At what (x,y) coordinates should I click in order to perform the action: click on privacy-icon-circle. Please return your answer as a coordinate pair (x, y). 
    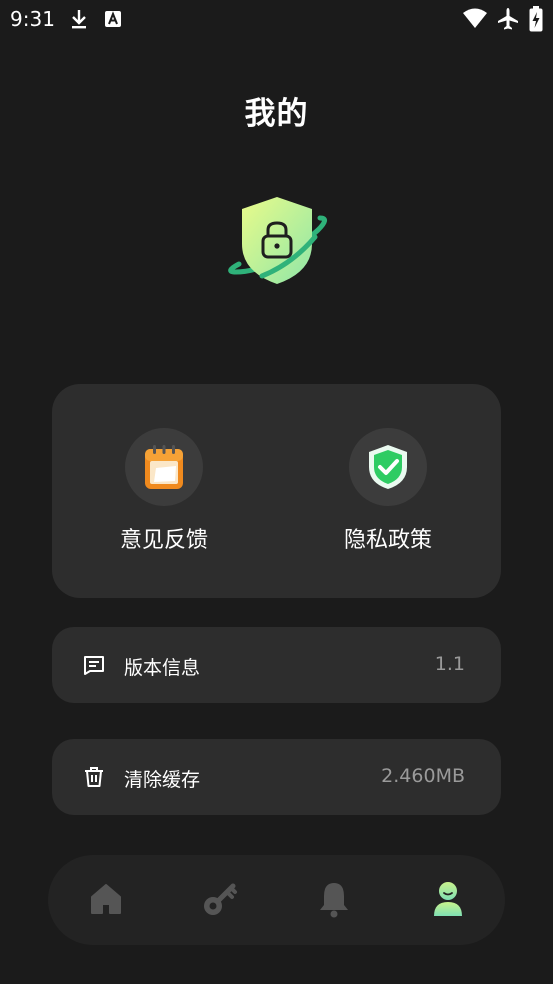
    Looking at the image, I should click on (388, 467).